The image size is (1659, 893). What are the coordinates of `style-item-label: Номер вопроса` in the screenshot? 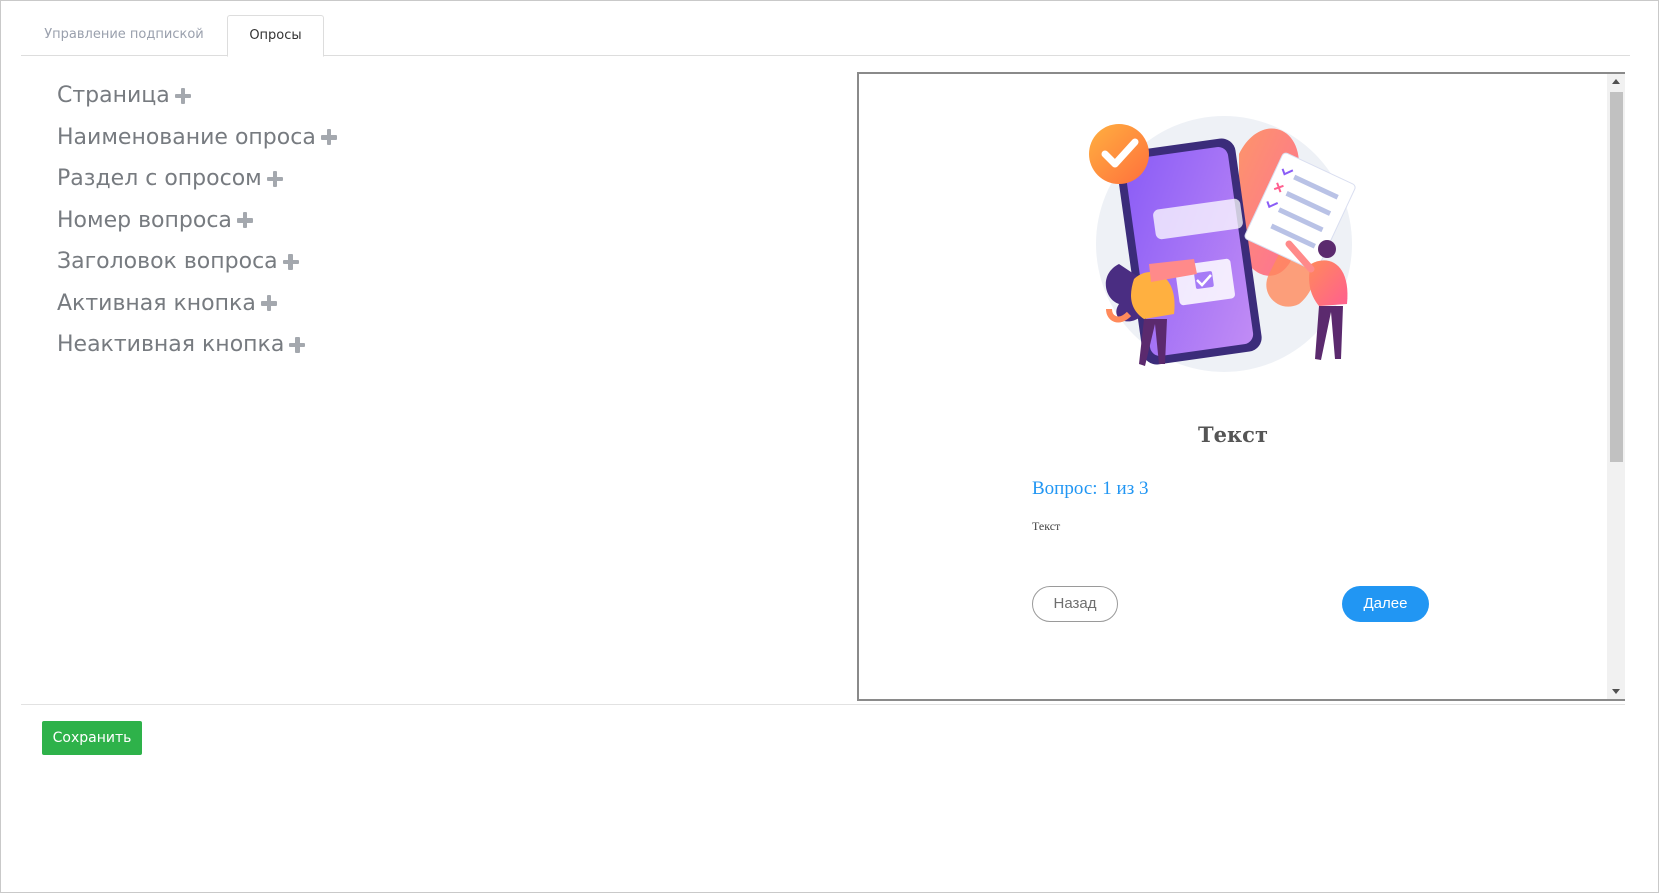 It's located at (144, 220).